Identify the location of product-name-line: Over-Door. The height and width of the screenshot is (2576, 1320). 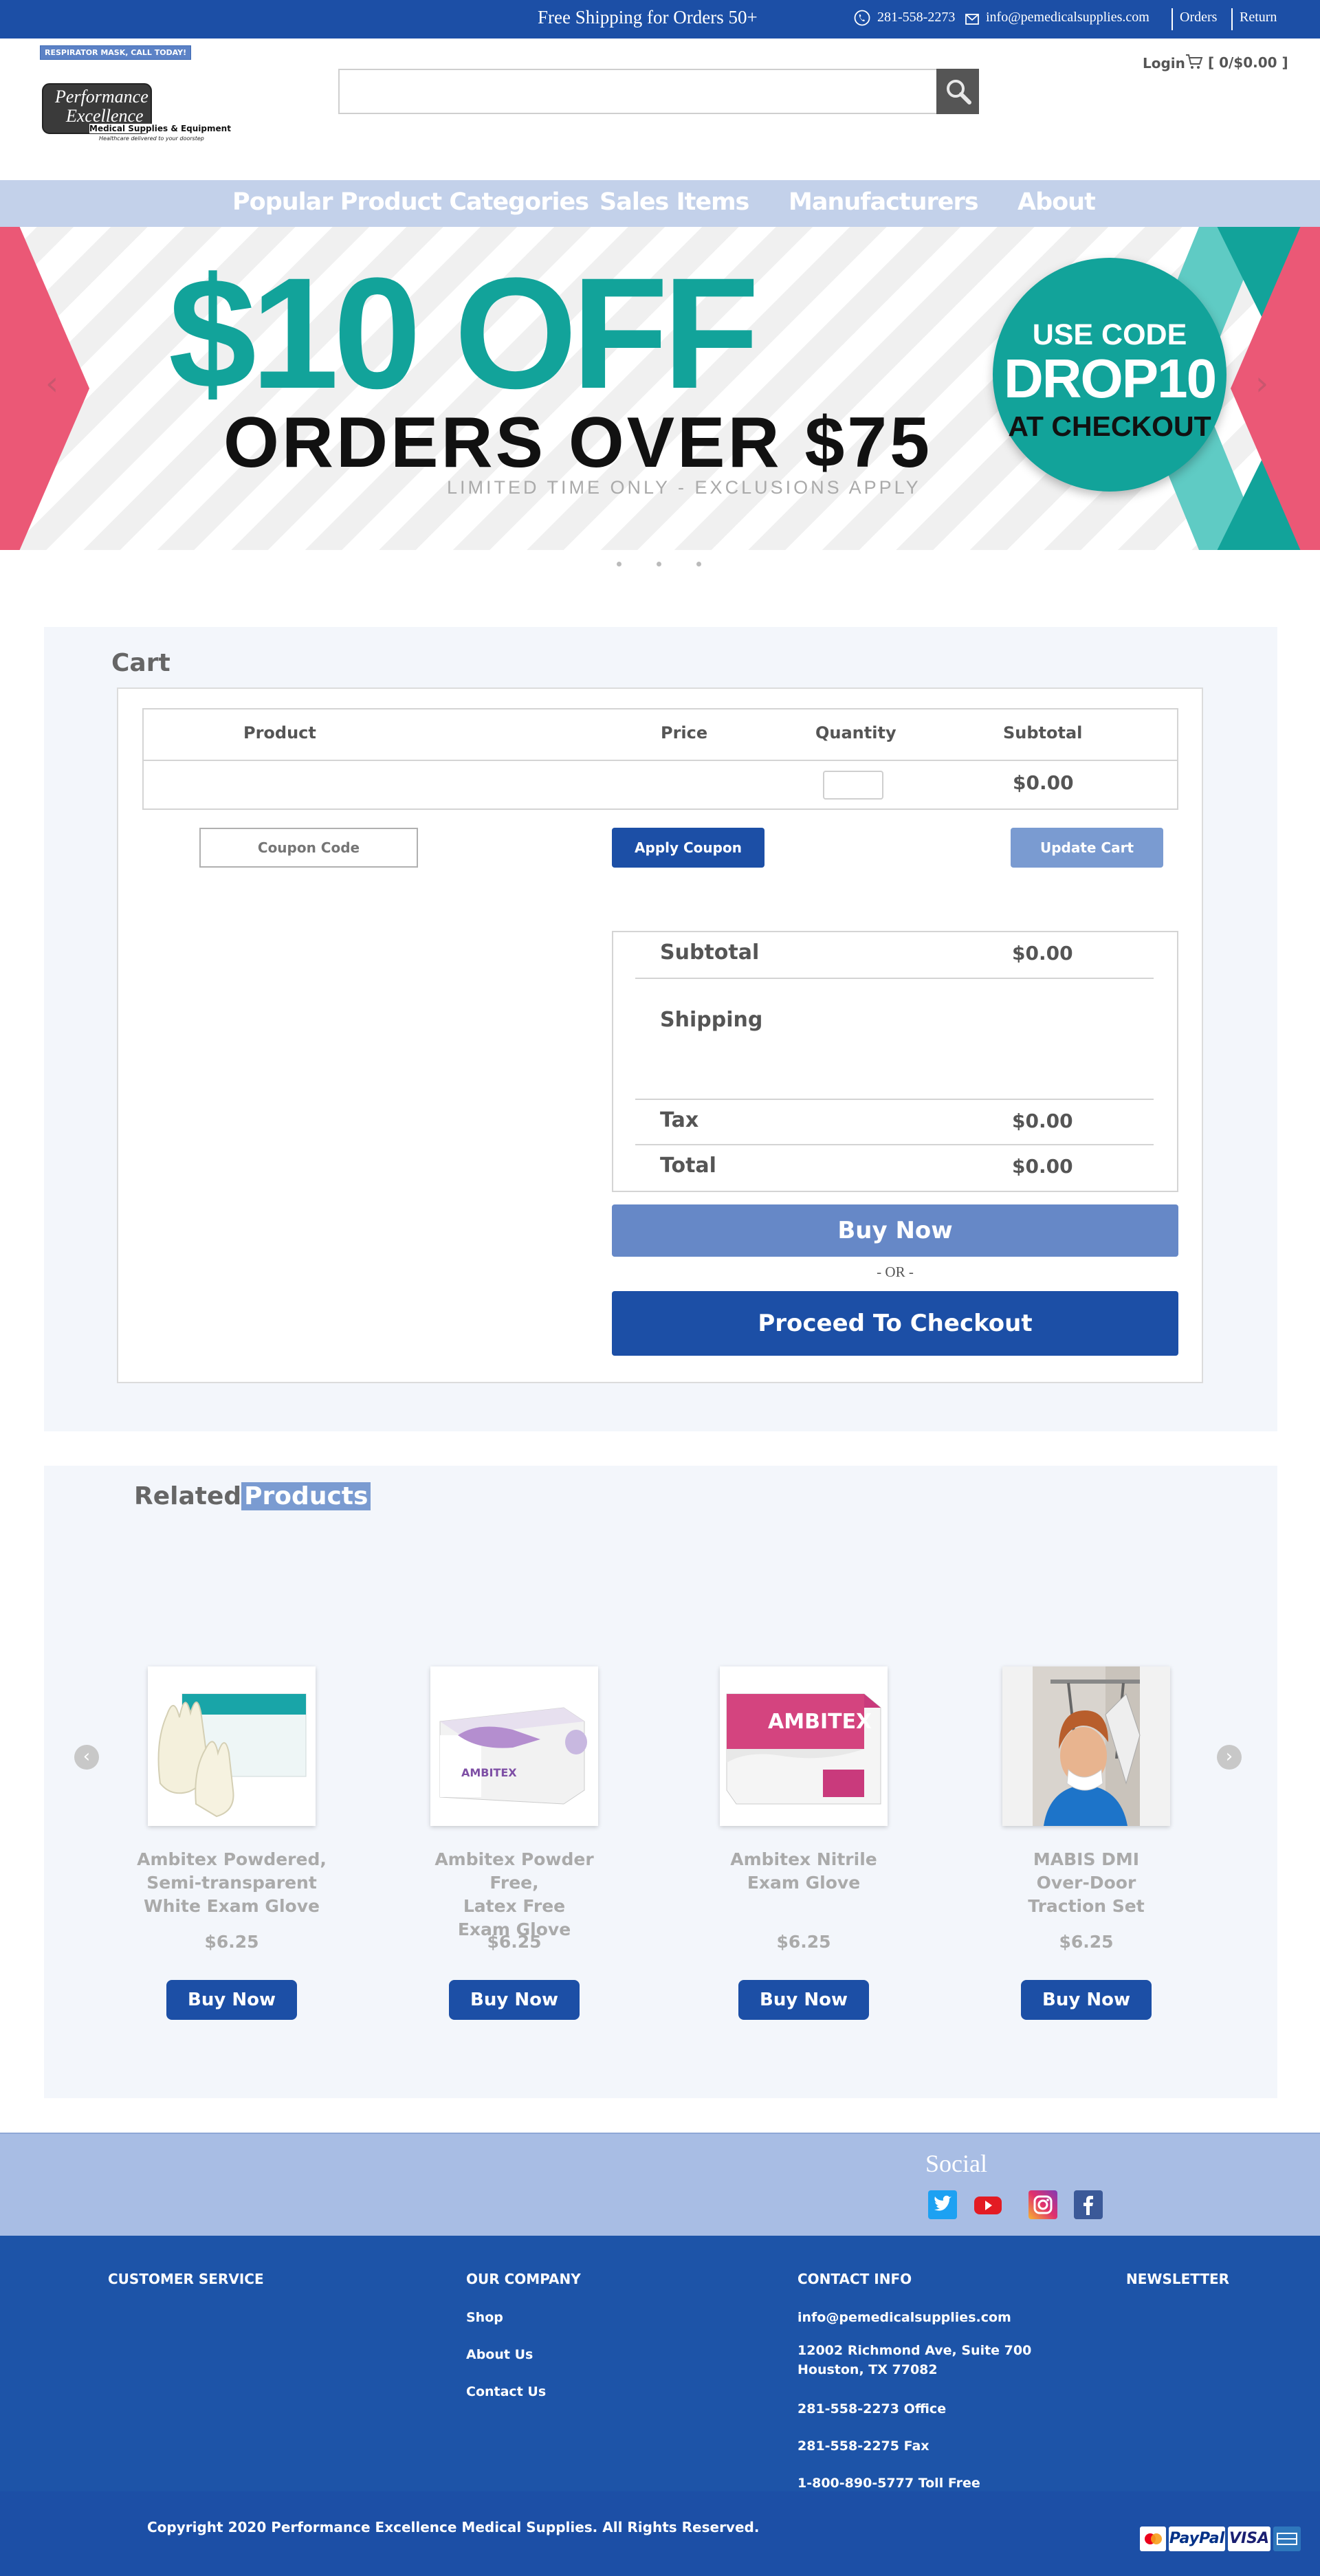
(1086, 1883).